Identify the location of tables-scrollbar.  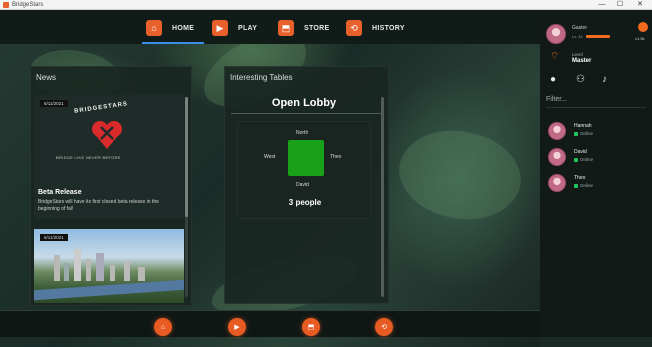
(382, 197).